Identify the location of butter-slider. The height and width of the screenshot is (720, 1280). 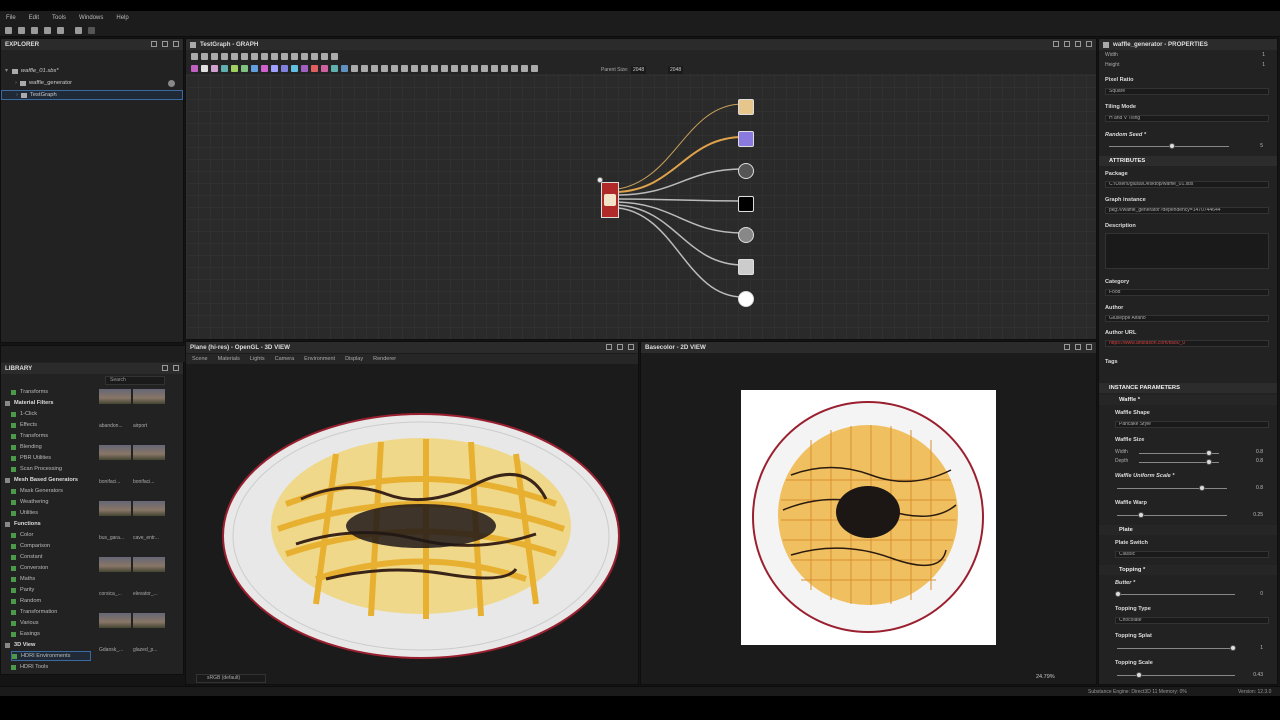
(1175, 594).